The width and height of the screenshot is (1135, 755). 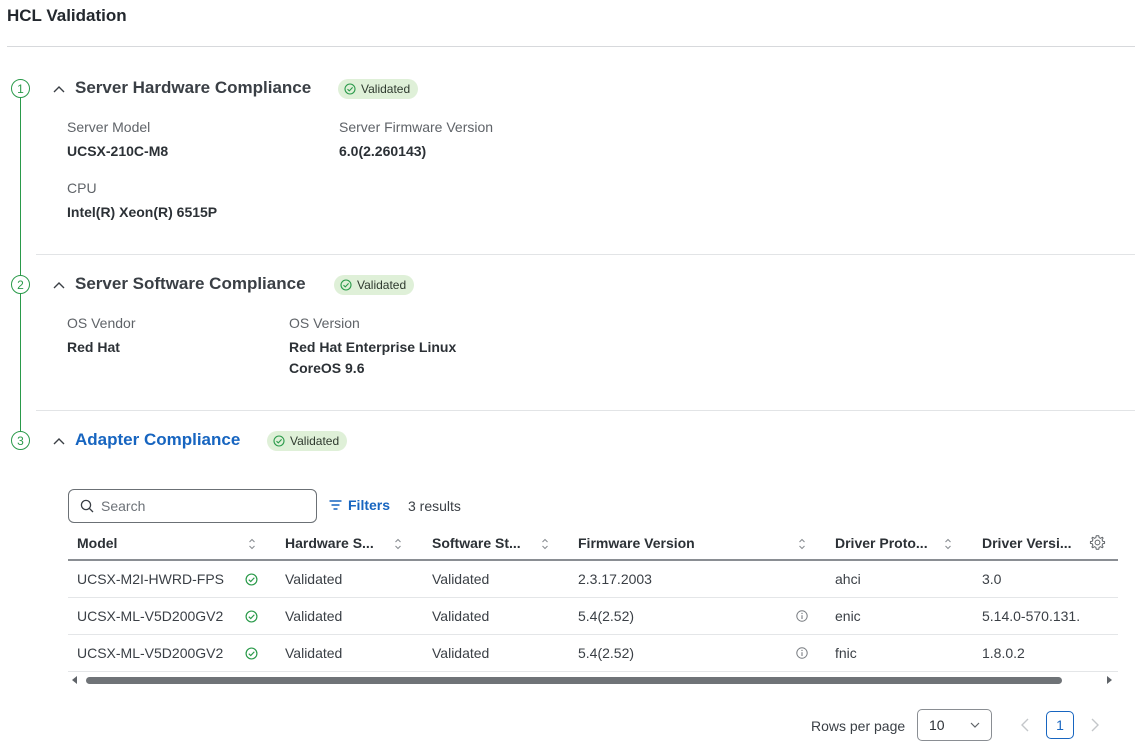 I want to click on filter-icon, so click(x=335, y=505).